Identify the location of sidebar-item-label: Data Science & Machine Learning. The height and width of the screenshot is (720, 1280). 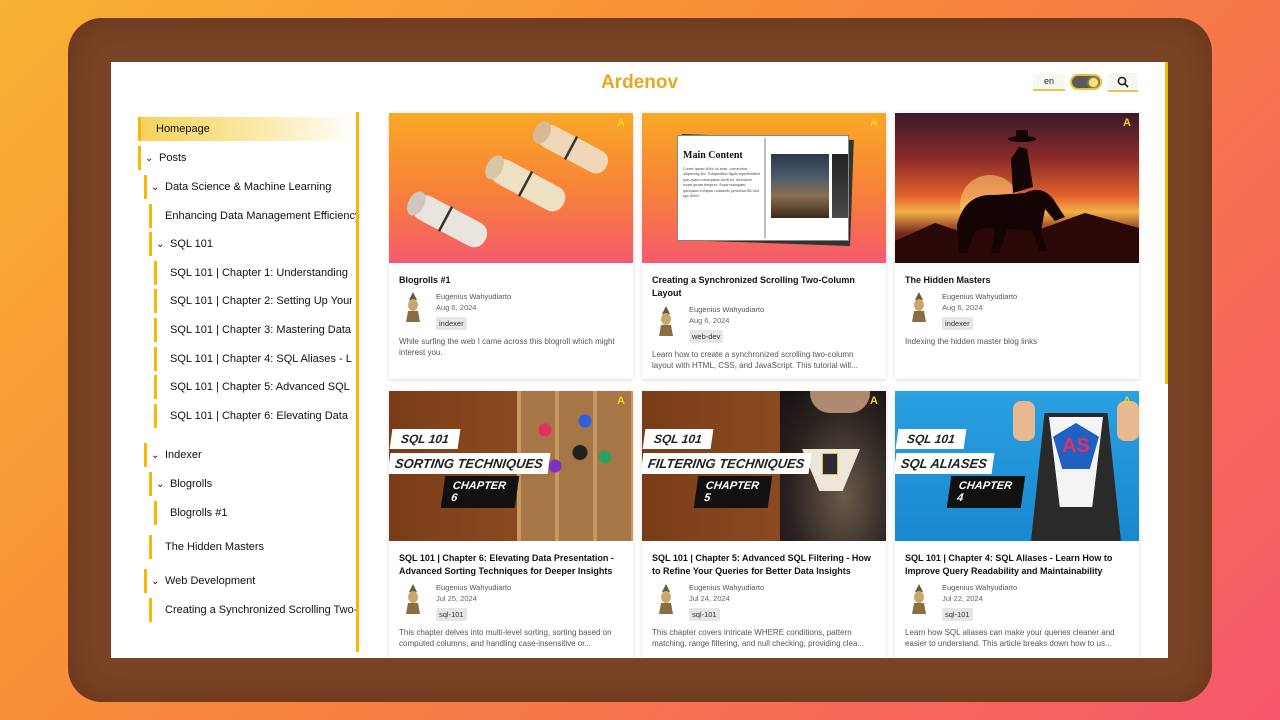
(248, 187).